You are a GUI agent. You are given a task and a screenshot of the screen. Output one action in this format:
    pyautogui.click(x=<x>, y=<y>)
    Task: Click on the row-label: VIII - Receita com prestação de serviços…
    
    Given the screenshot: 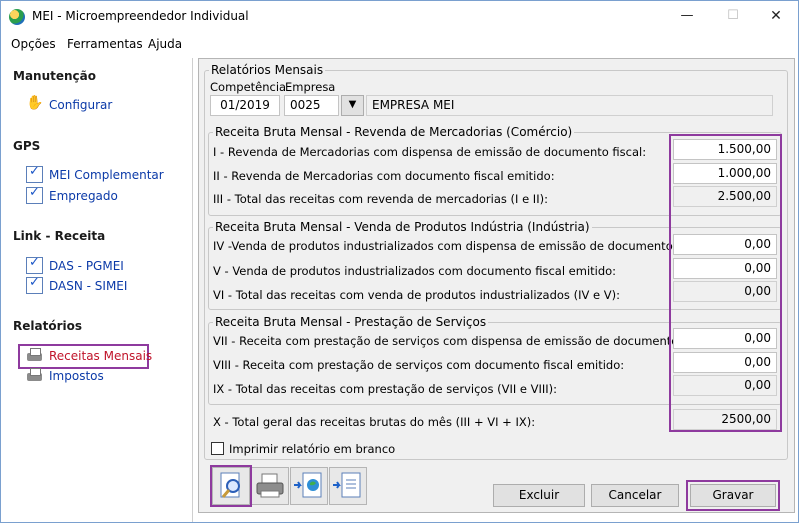 What is the action you would take?
    pyautogui.click(x=419, y=365)
    